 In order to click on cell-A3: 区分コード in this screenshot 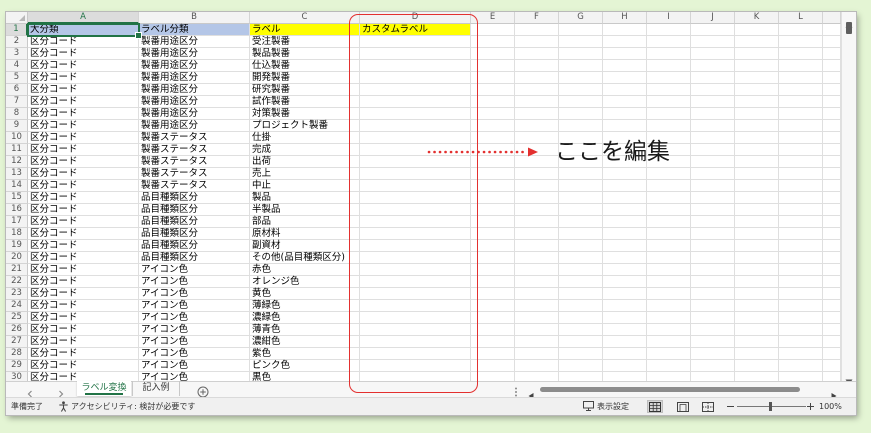, I will do `click(83, 54)`.